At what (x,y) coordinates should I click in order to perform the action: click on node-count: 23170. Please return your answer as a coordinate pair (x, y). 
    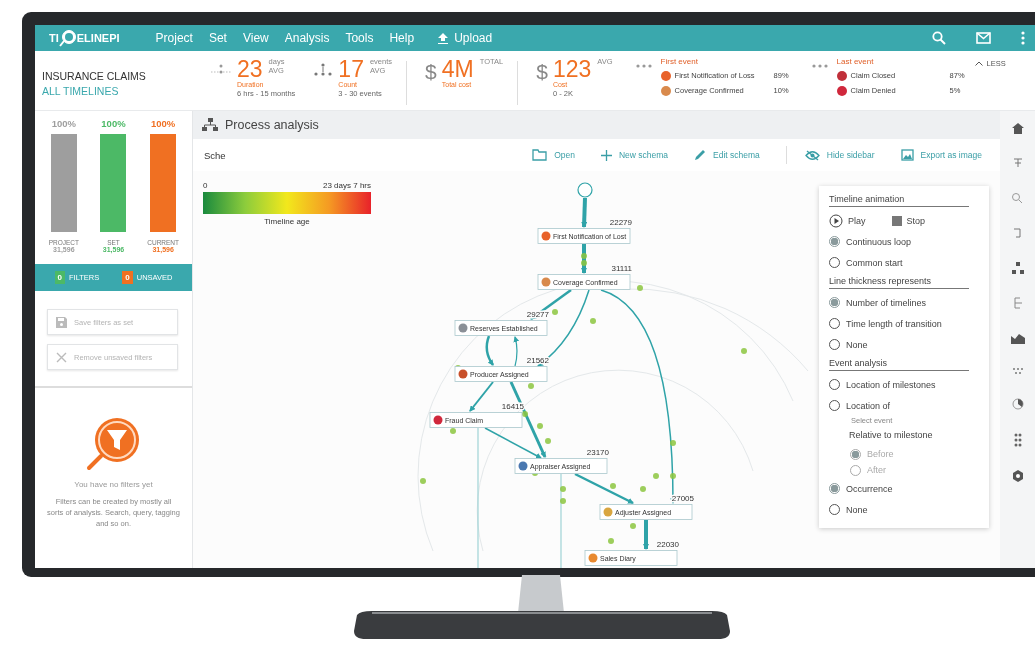
    Looking at the image, I should click on (597, 452).